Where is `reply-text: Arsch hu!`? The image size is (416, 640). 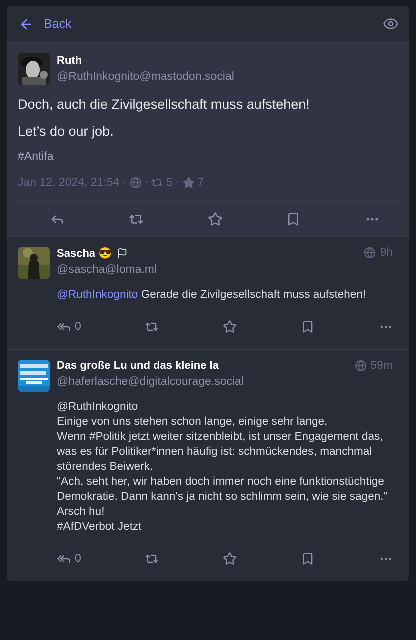 reply-text: Arsch hu! is located at coordinates (81, 512).